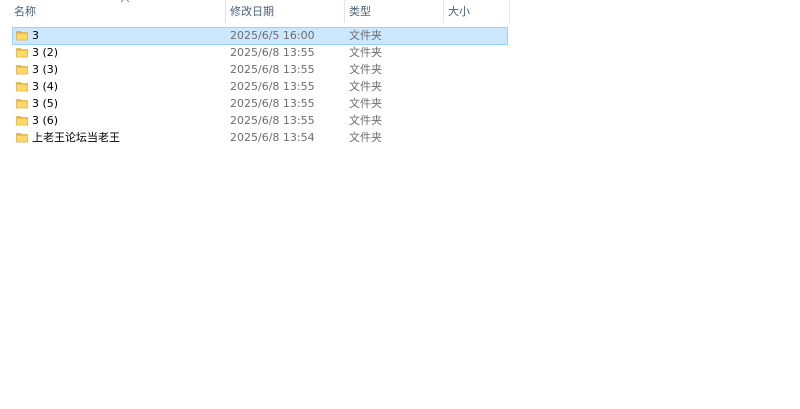  What do you see at coordinates (45, 69) in the screenshot?
I see `file-name: 3 (3)` at bounding box center [45, 69].